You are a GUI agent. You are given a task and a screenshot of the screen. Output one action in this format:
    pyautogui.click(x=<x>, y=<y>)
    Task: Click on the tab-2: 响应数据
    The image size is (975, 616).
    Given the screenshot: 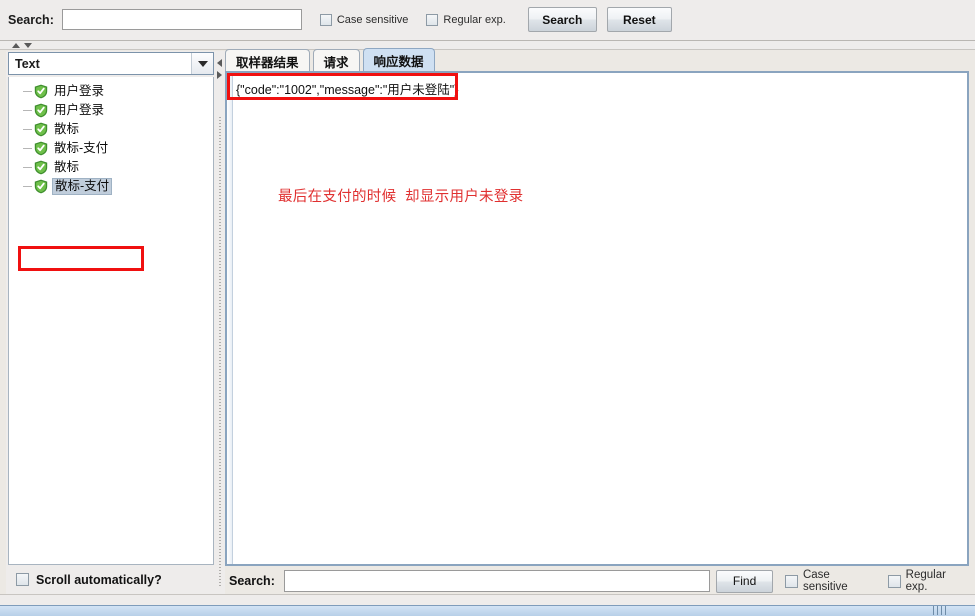 What is the action you would take?
    pyautogui.click(x=398, y=60)
    